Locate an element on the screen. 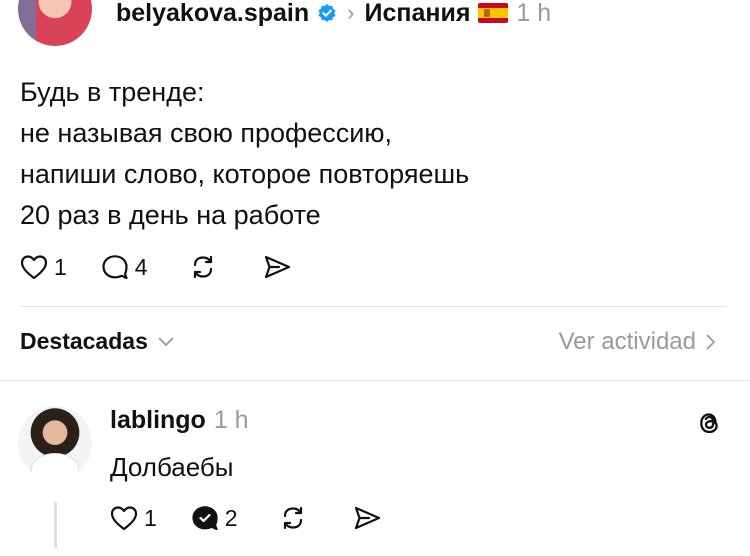 Image resolution: width=750 pixels, height=556 pixels. chevron-right-icon: › is located at coordinates (351, 12).